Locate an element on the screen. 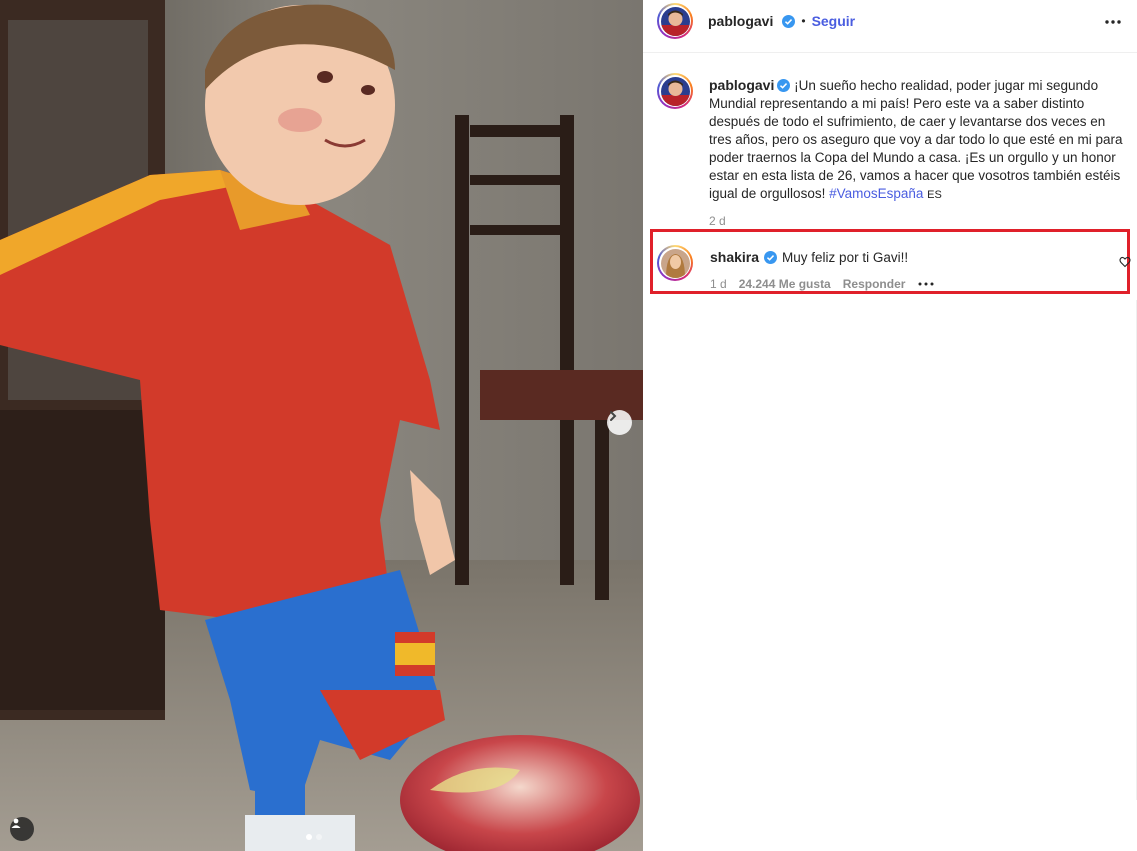 This screenshot has width=1137, height=851. author-avatar is located at coordinates (675, 21).